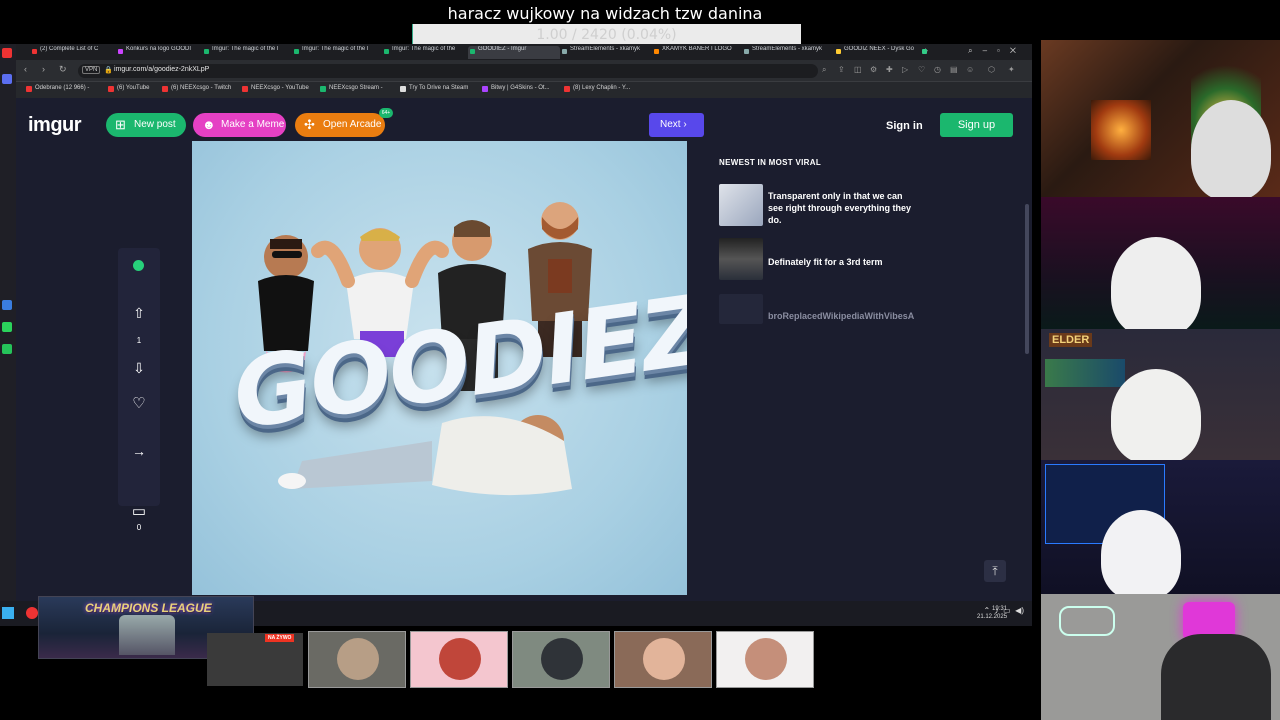  Describe the element at coordinates (448, 71) in the screenshot. I see `url-input: VPN 🔒 imgur.com/a/goodiez-2nkXLpP` at that location.